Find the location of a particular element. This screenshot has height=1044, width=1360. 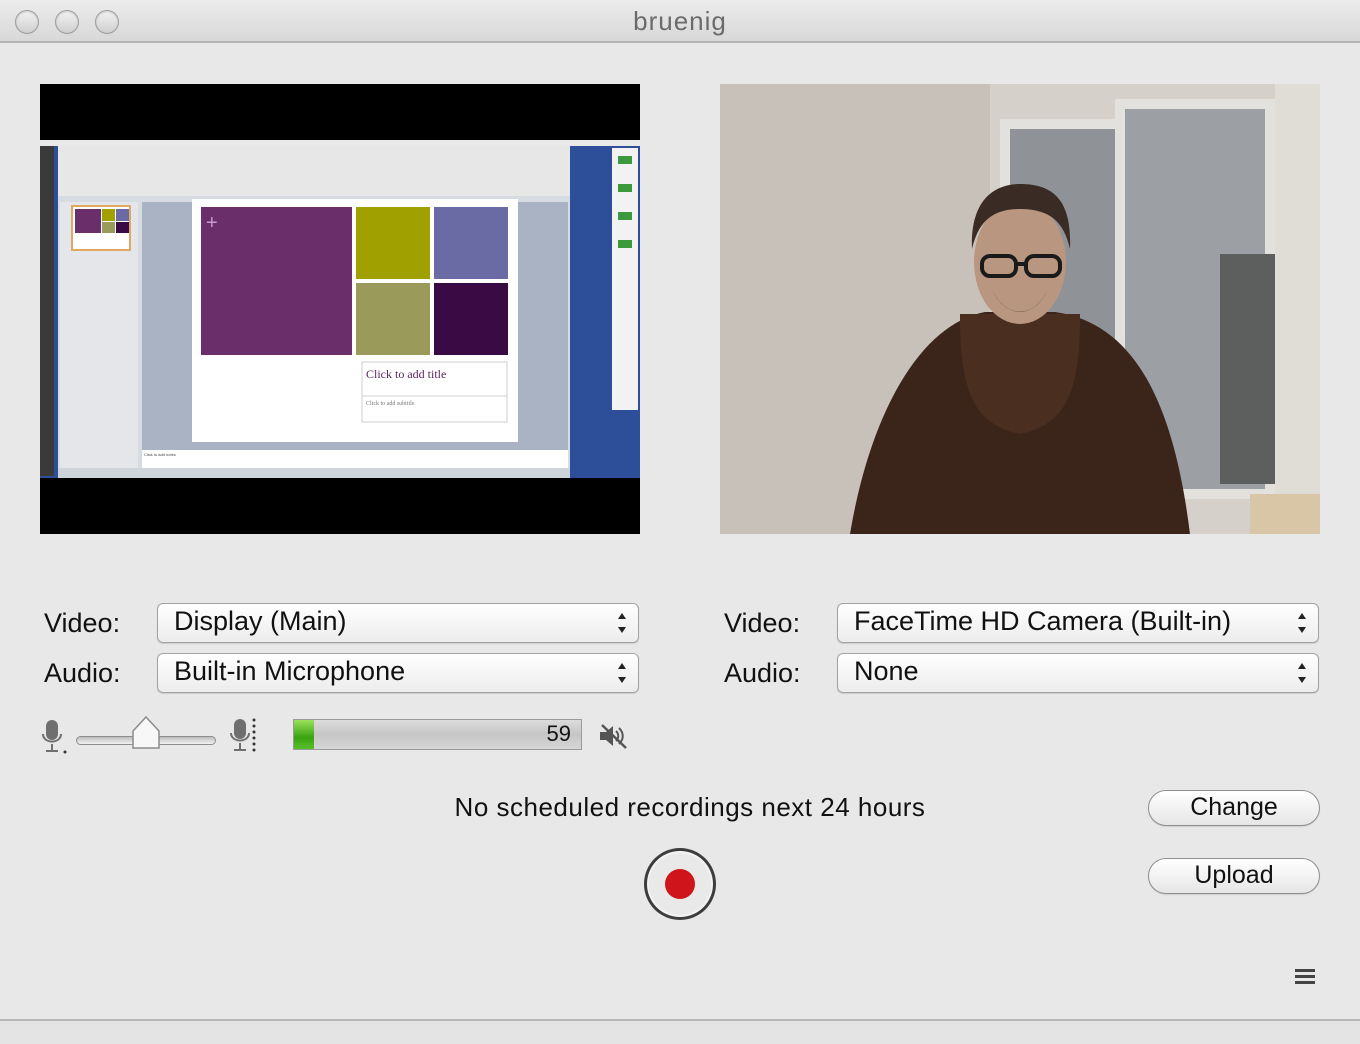

window-title: bruenig is located at coordinates (680, 21).